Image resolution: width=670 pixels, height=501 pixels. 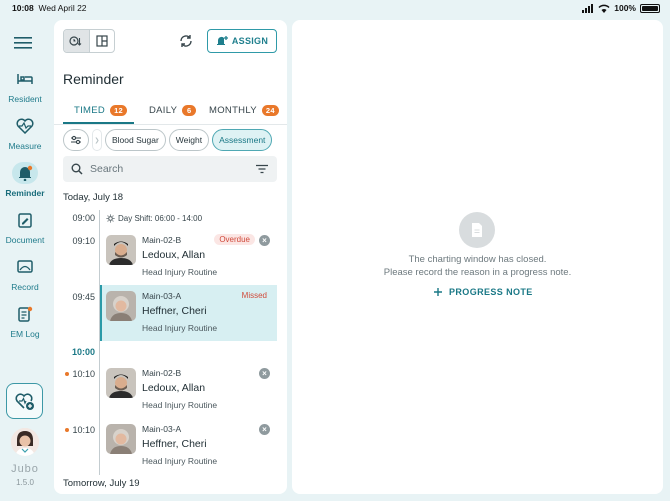 What do you see at coordinates (25, 482) in the screenshot?
I see `app-version: 1.5.0` at bounding box center [25, 482].